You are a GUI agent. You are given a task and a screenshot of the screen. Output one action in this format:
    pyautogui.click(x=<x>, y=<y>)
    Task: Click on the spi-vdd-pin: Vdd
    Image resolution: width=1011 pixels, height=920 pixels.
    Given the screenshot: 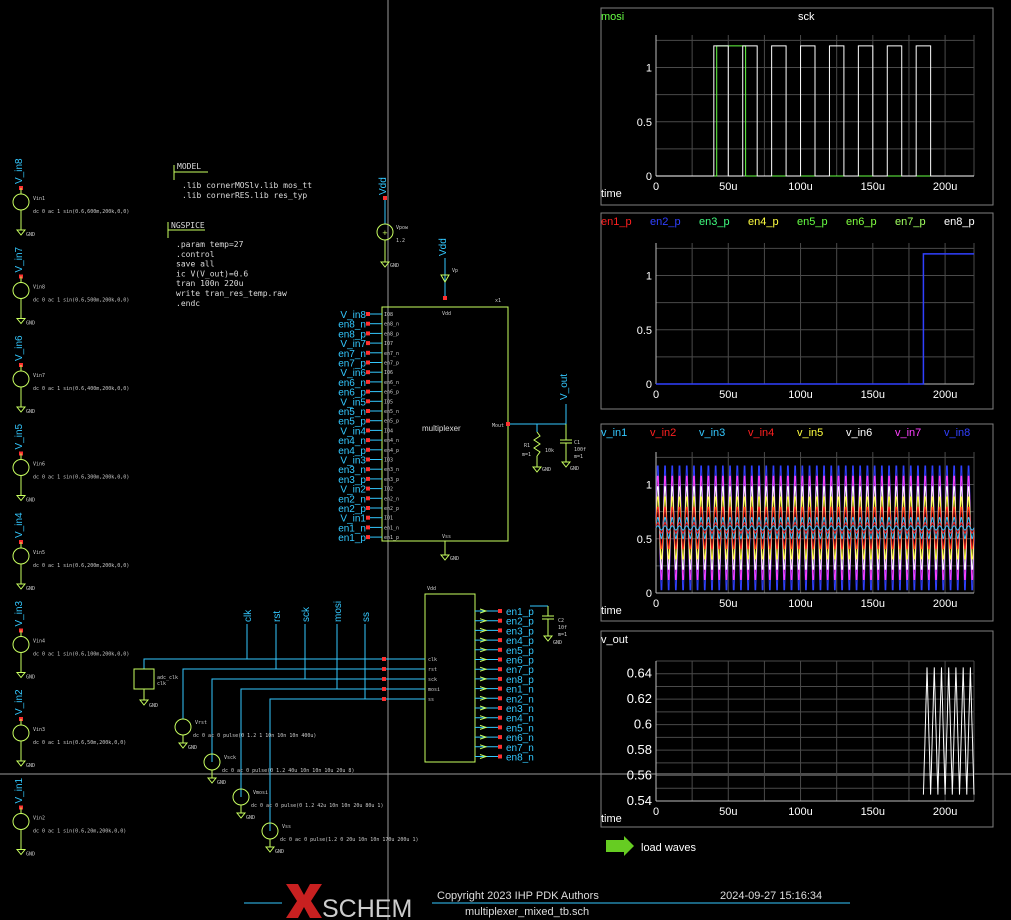 What is the action you would take?
    pyautogui.click(x=431, y=589)
    